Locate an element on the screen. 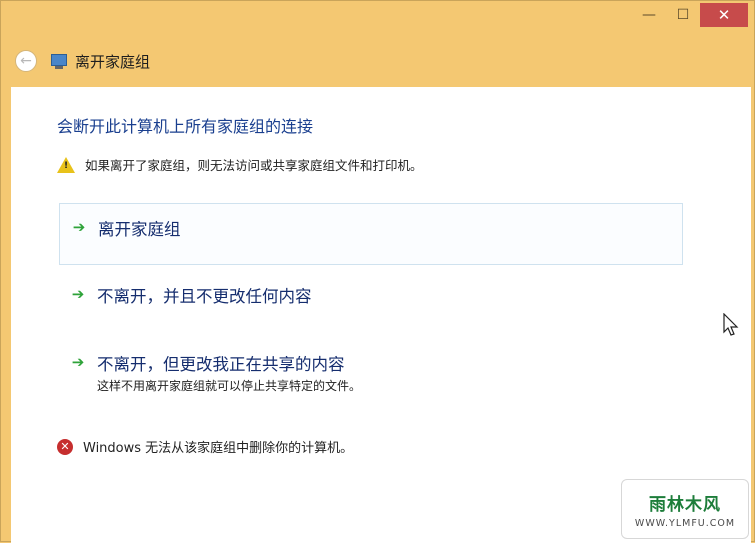  watermark-url: WWW.YLMFU.COM is located at coordinates (685, 523).